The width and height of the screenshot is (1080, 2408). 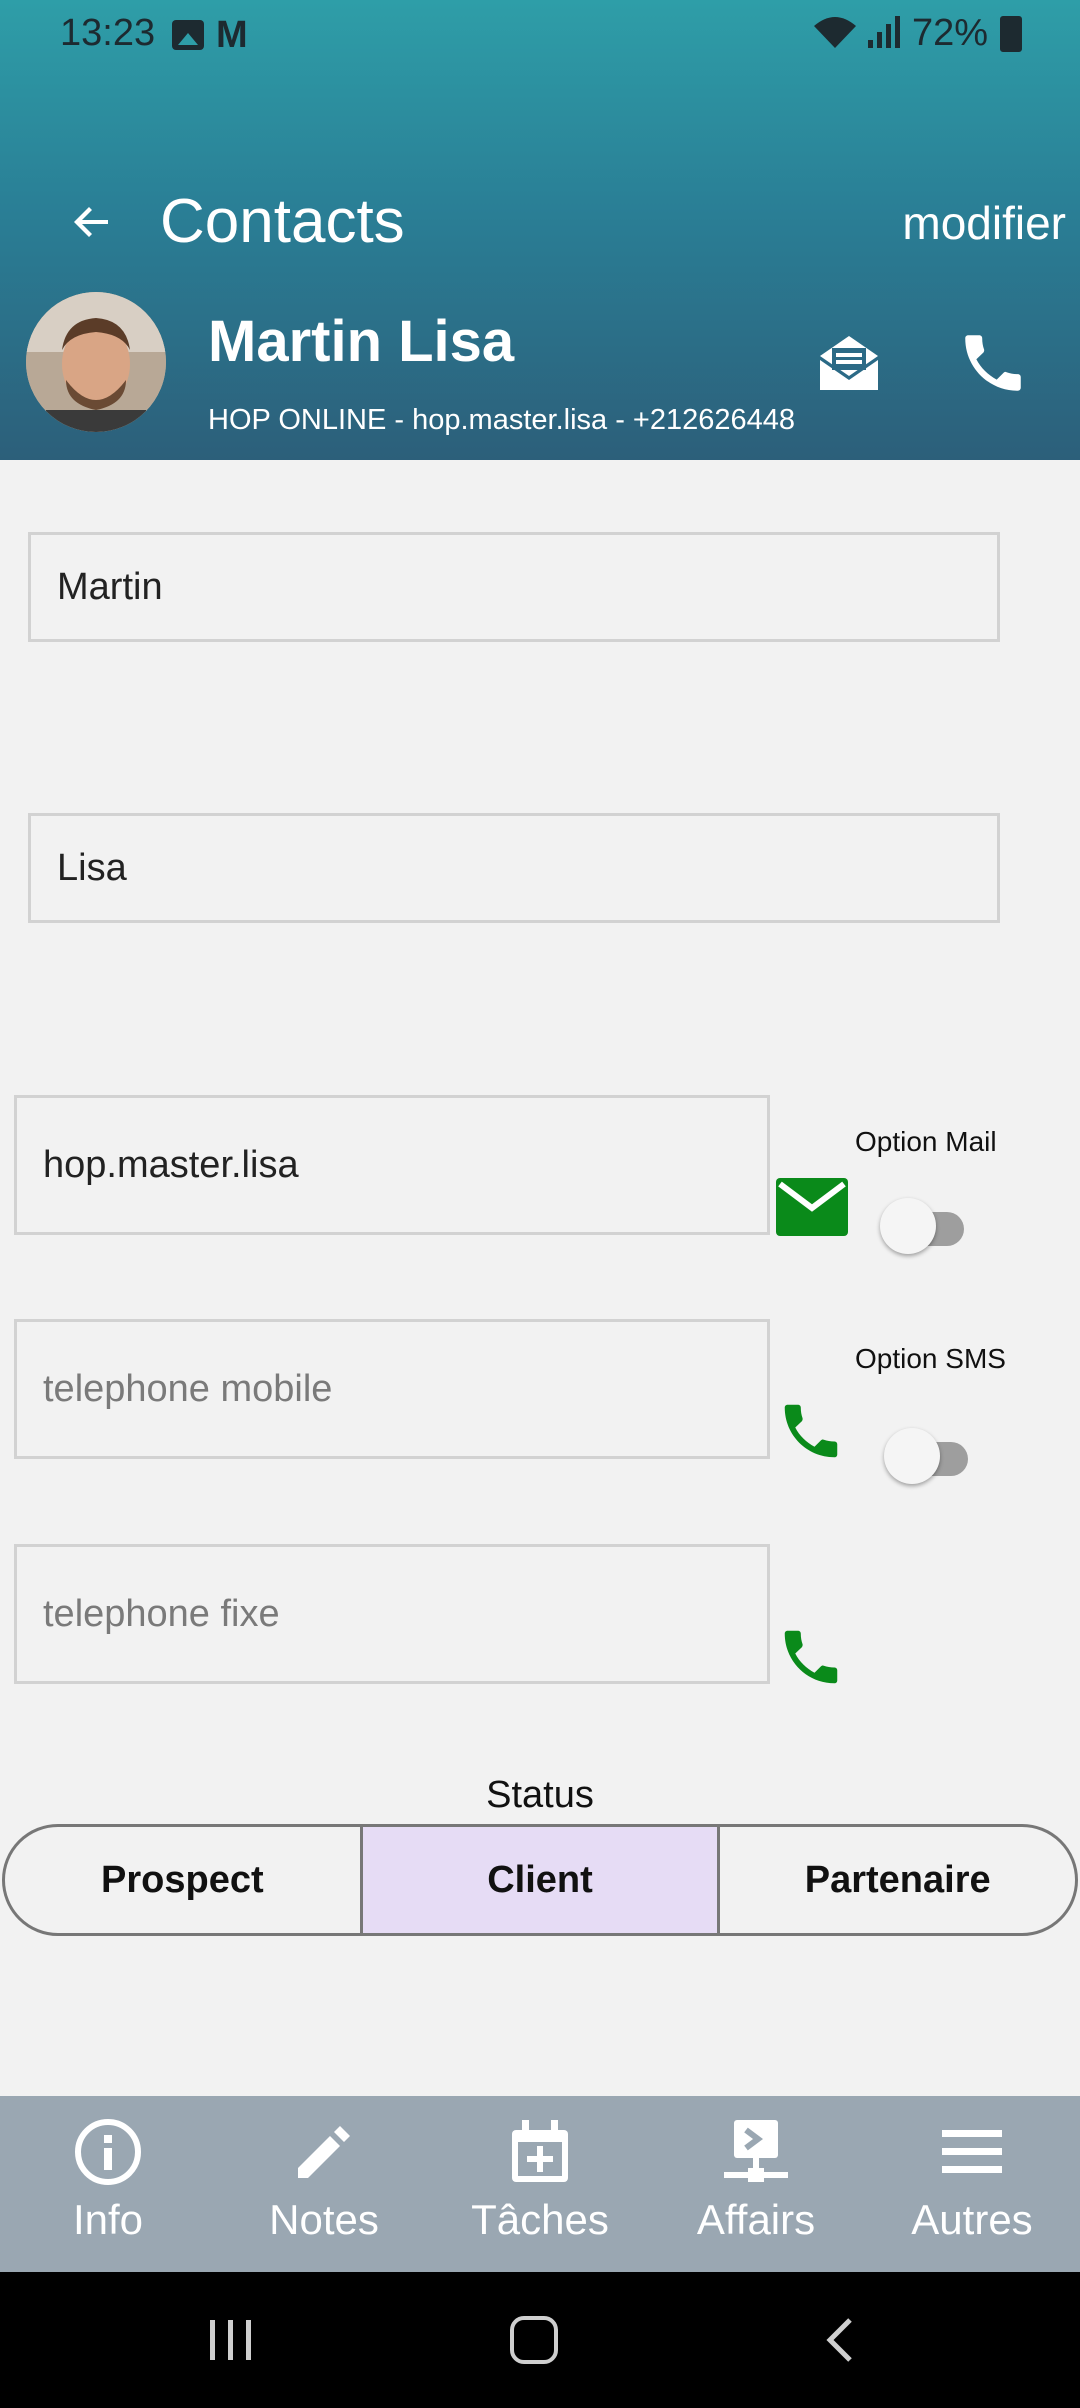 What do you see at coordinates (182, 1880) in the screenshot?
I see `status-option-prospect: Prospect` at bounding box center [182, 1880].